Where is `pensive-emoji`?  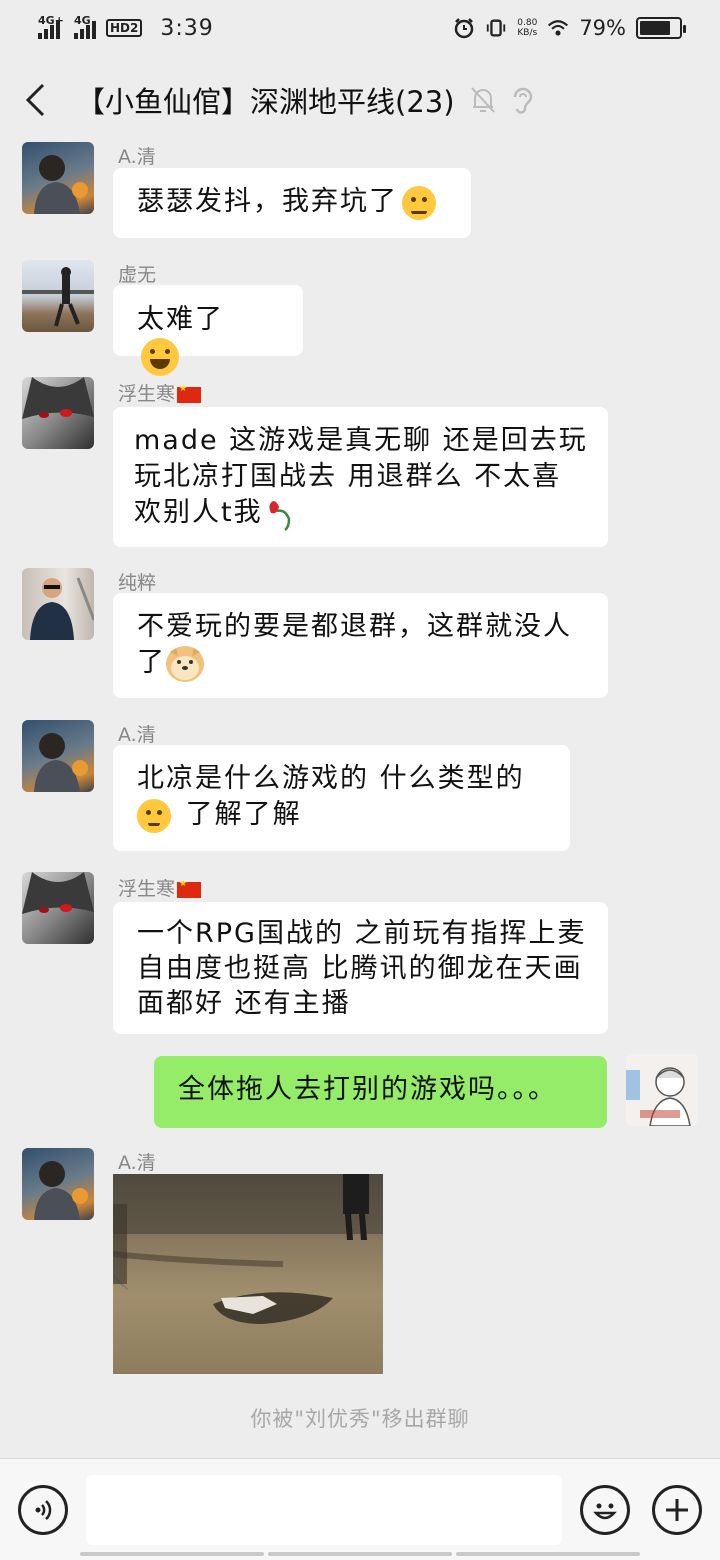 pensive-emoji is located at coordinates (154, 815).